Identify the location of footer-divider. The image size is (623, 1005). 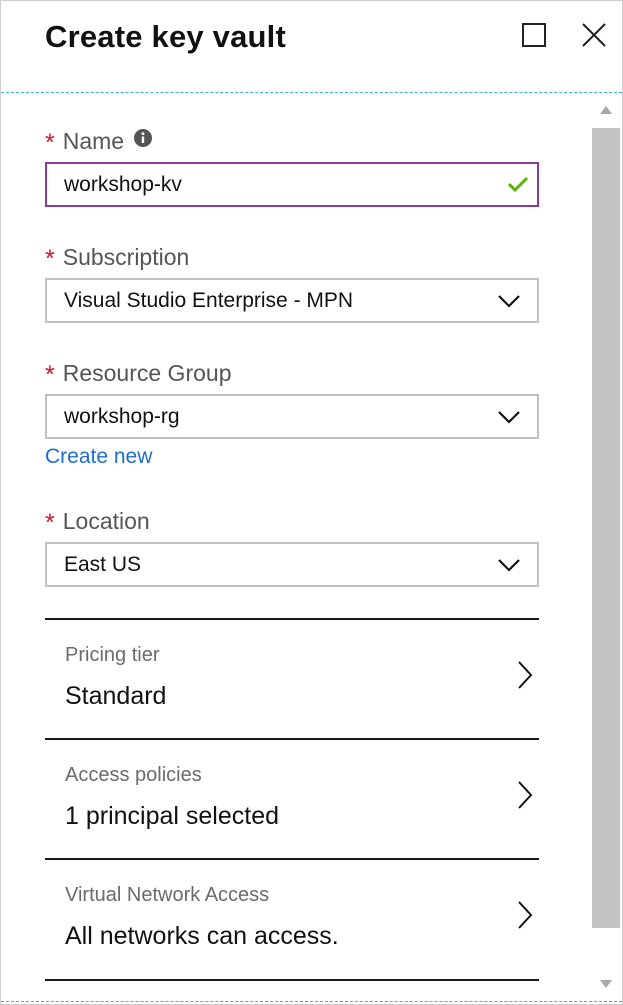
(311, 1001).